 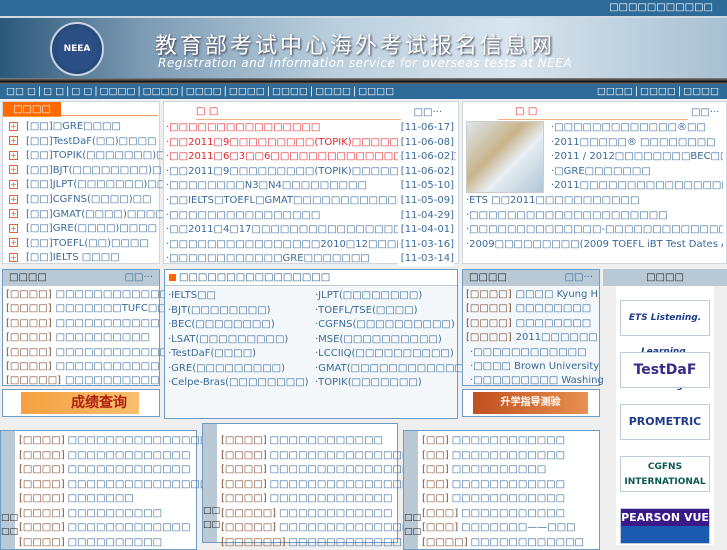 What do you see at coordinates (484, 470) in the screenshot?
I see `list-item: [□□] □□□□□□□□□□` at bounding box center [484, 470].